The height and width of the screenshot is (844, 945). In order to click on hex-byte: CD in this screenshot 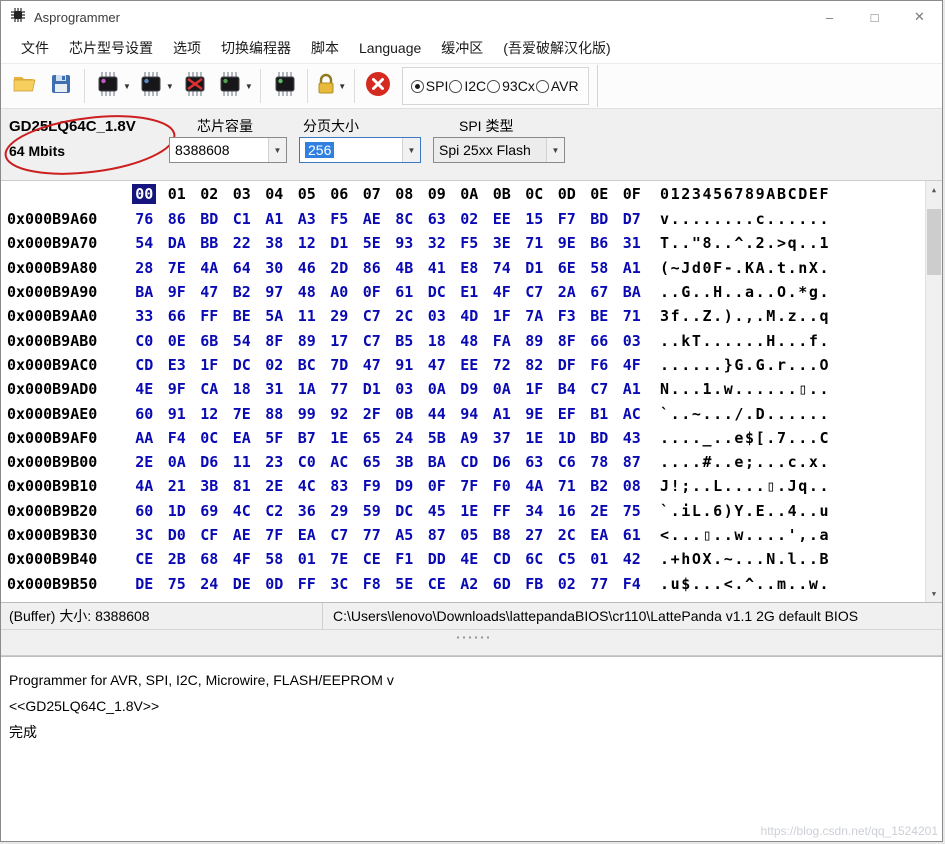, I will do `click(144, 365)`.